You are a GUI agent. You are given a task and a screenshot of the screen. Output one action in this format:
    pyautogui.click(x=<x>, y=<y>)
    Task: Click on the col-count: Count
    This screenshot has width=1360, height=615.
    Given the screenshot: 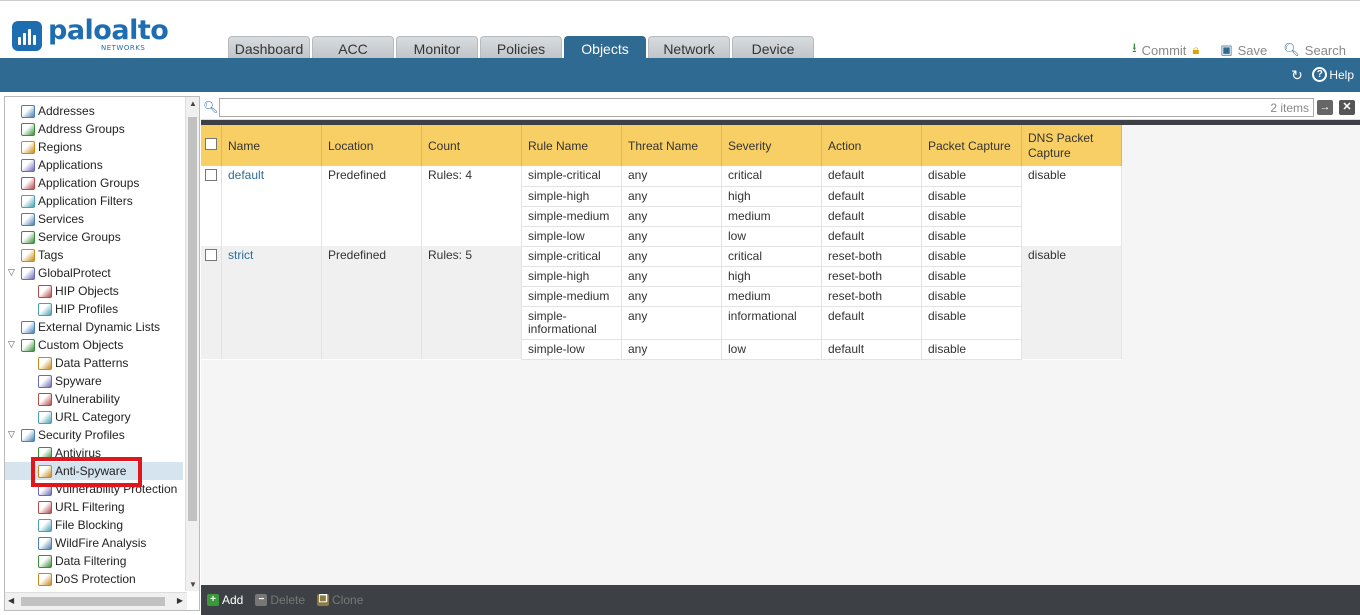 What is the action you would take?
    pyautogui.click(x=471, y=145)
    